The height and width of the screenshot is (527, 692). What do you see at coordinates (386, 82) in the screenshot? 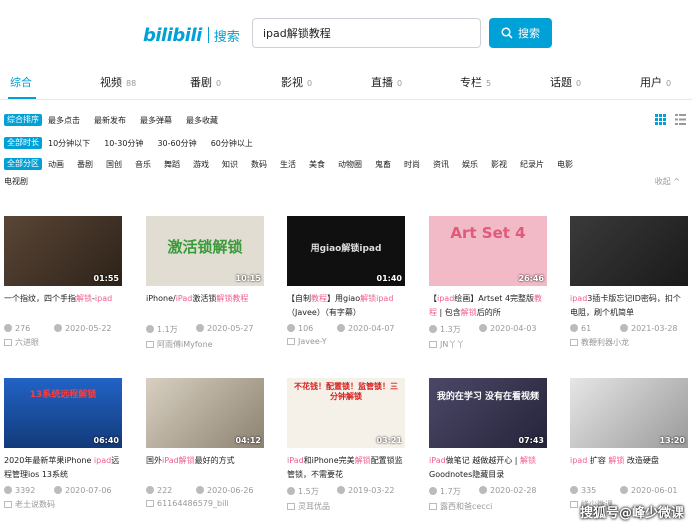
I see `tab-live: 直播 0` at bounding box center [386, 82].